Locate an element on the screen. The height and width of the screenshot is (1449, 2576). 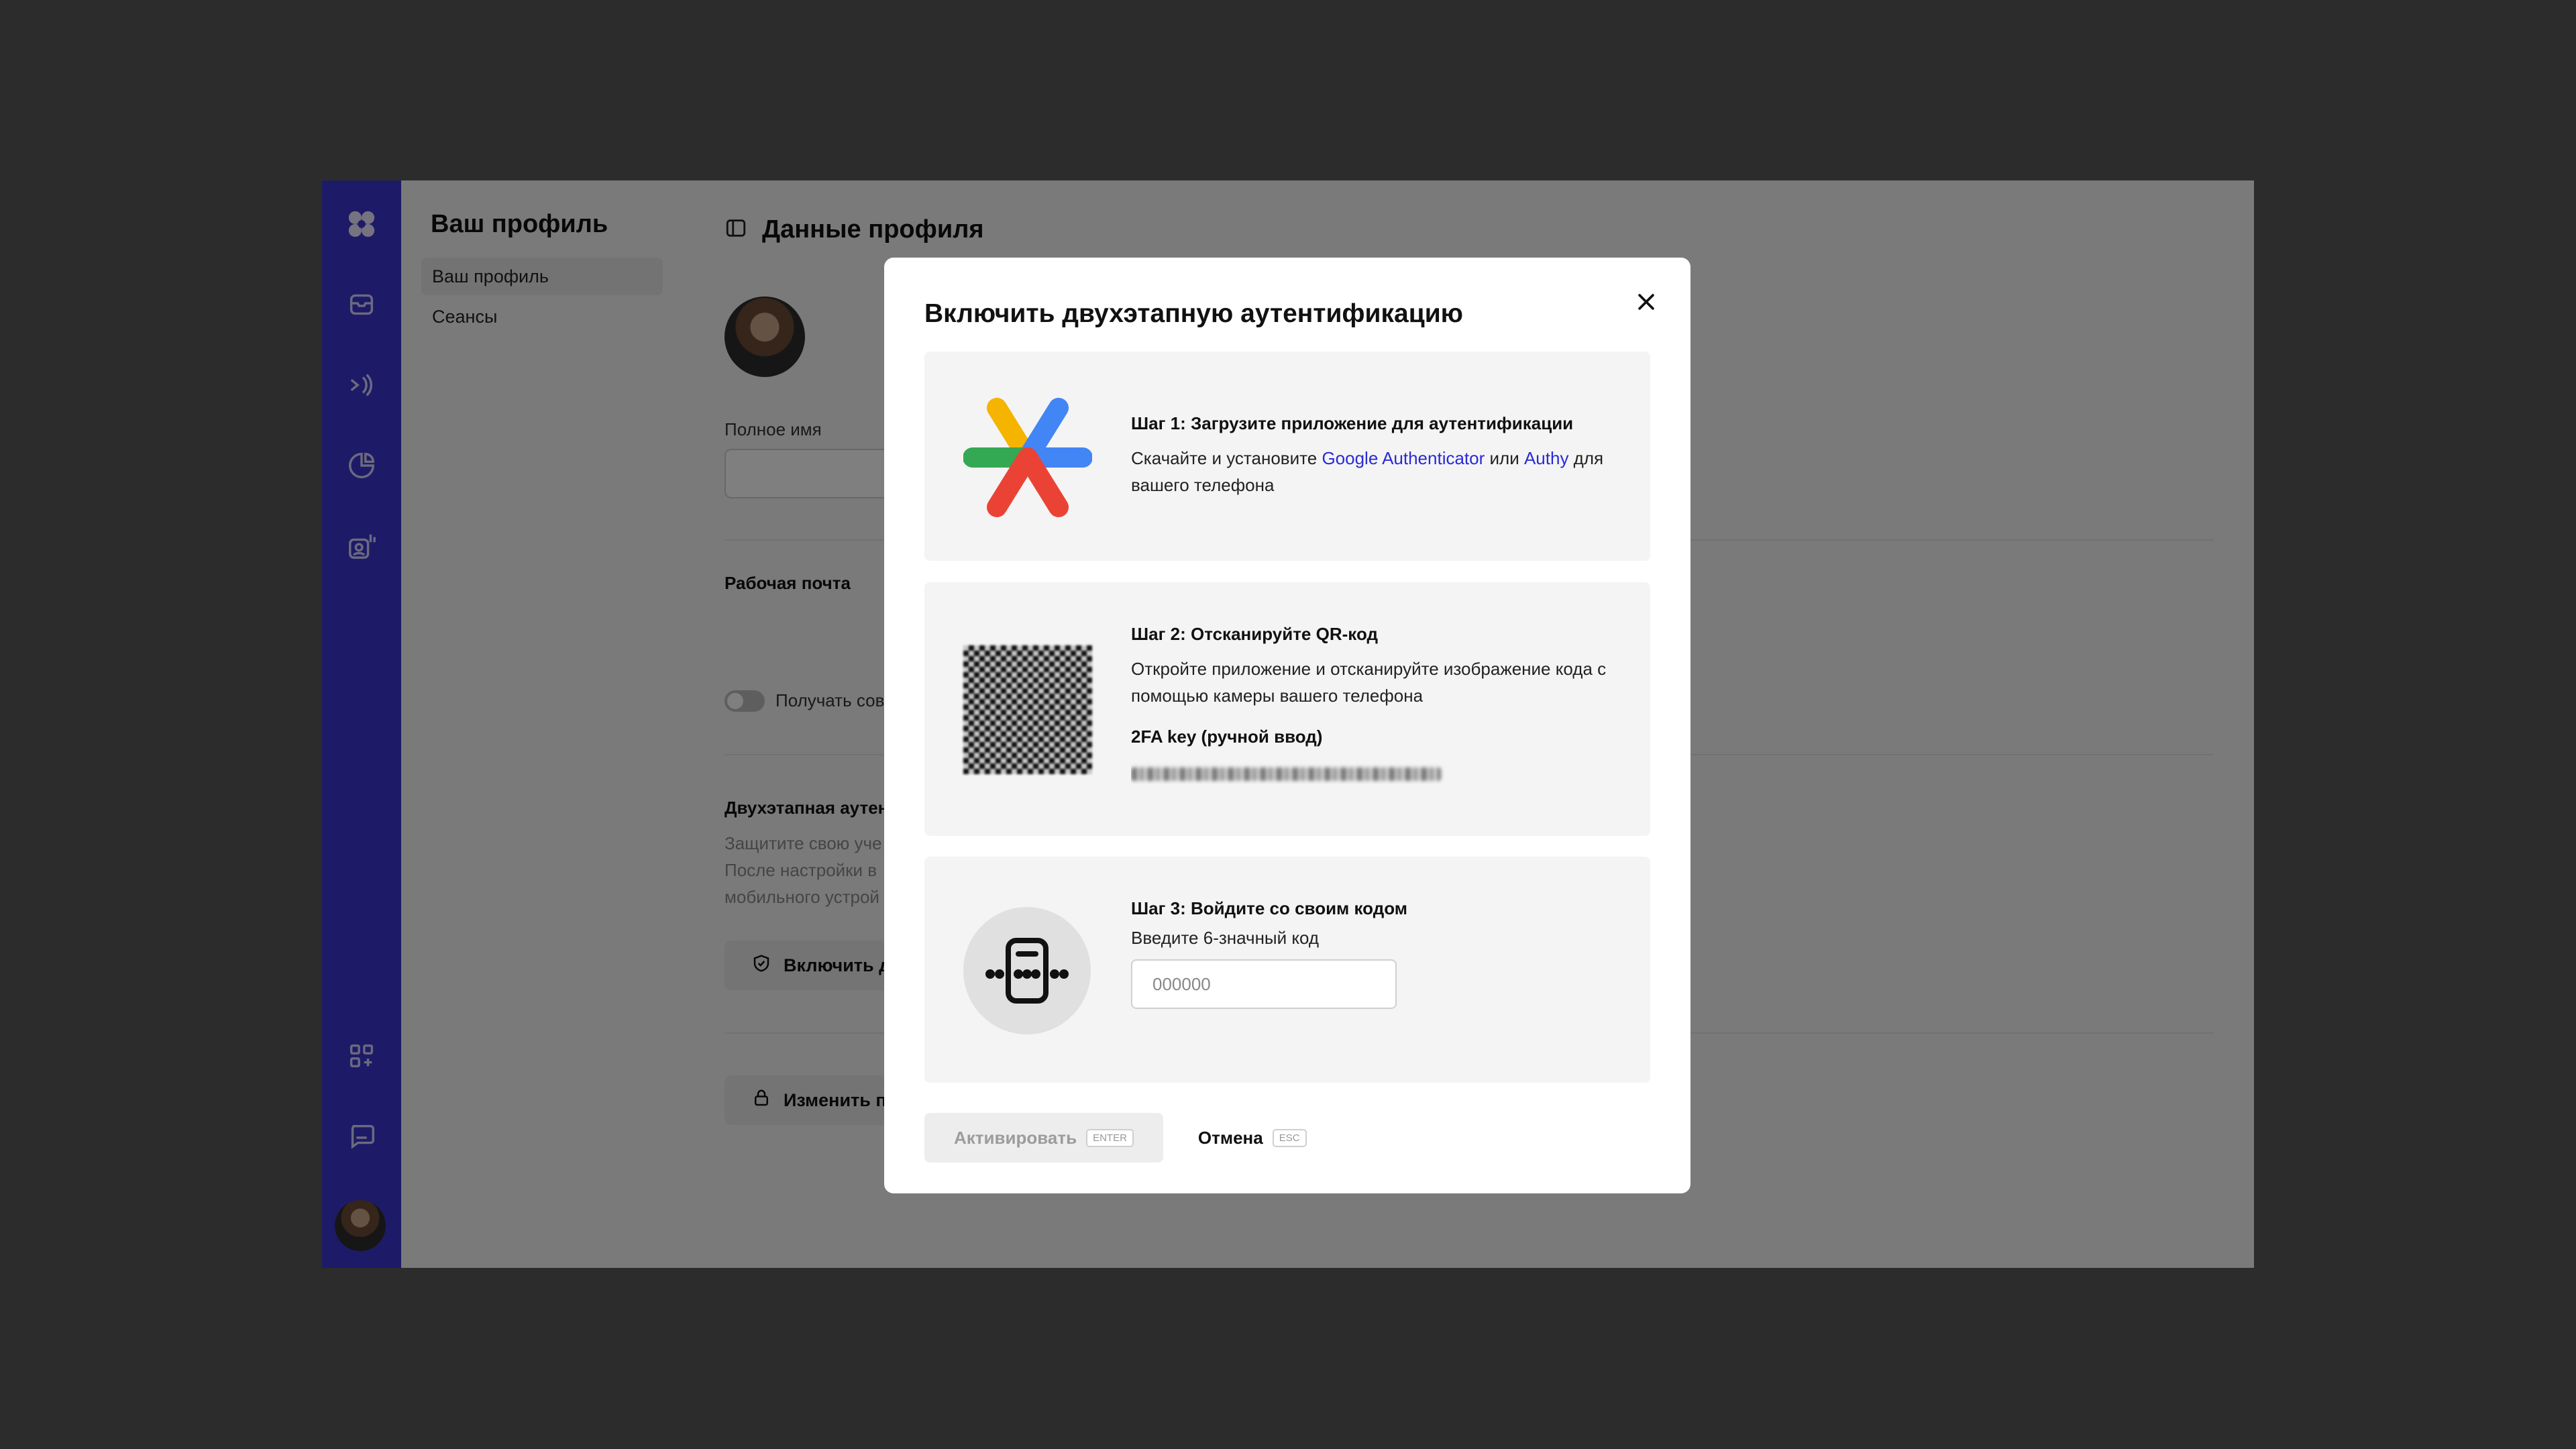
modal-footer: Активировать ENTER Отмена ESC is located at coordinates (1117, 1138).